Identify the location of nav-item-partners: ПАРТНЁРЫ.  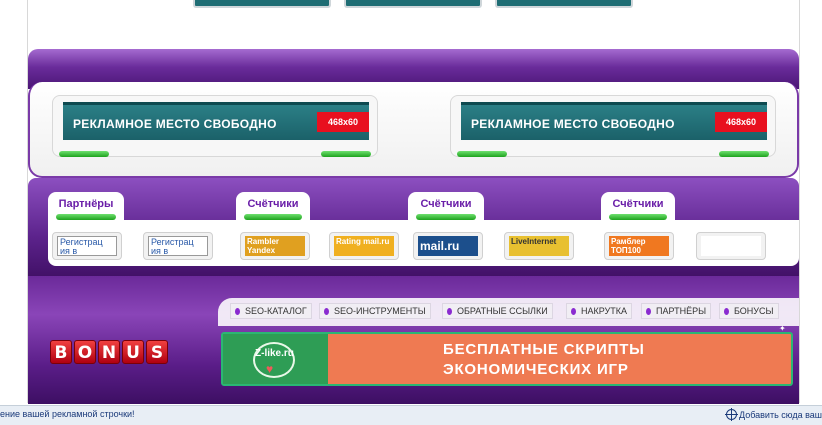
(676, 311).